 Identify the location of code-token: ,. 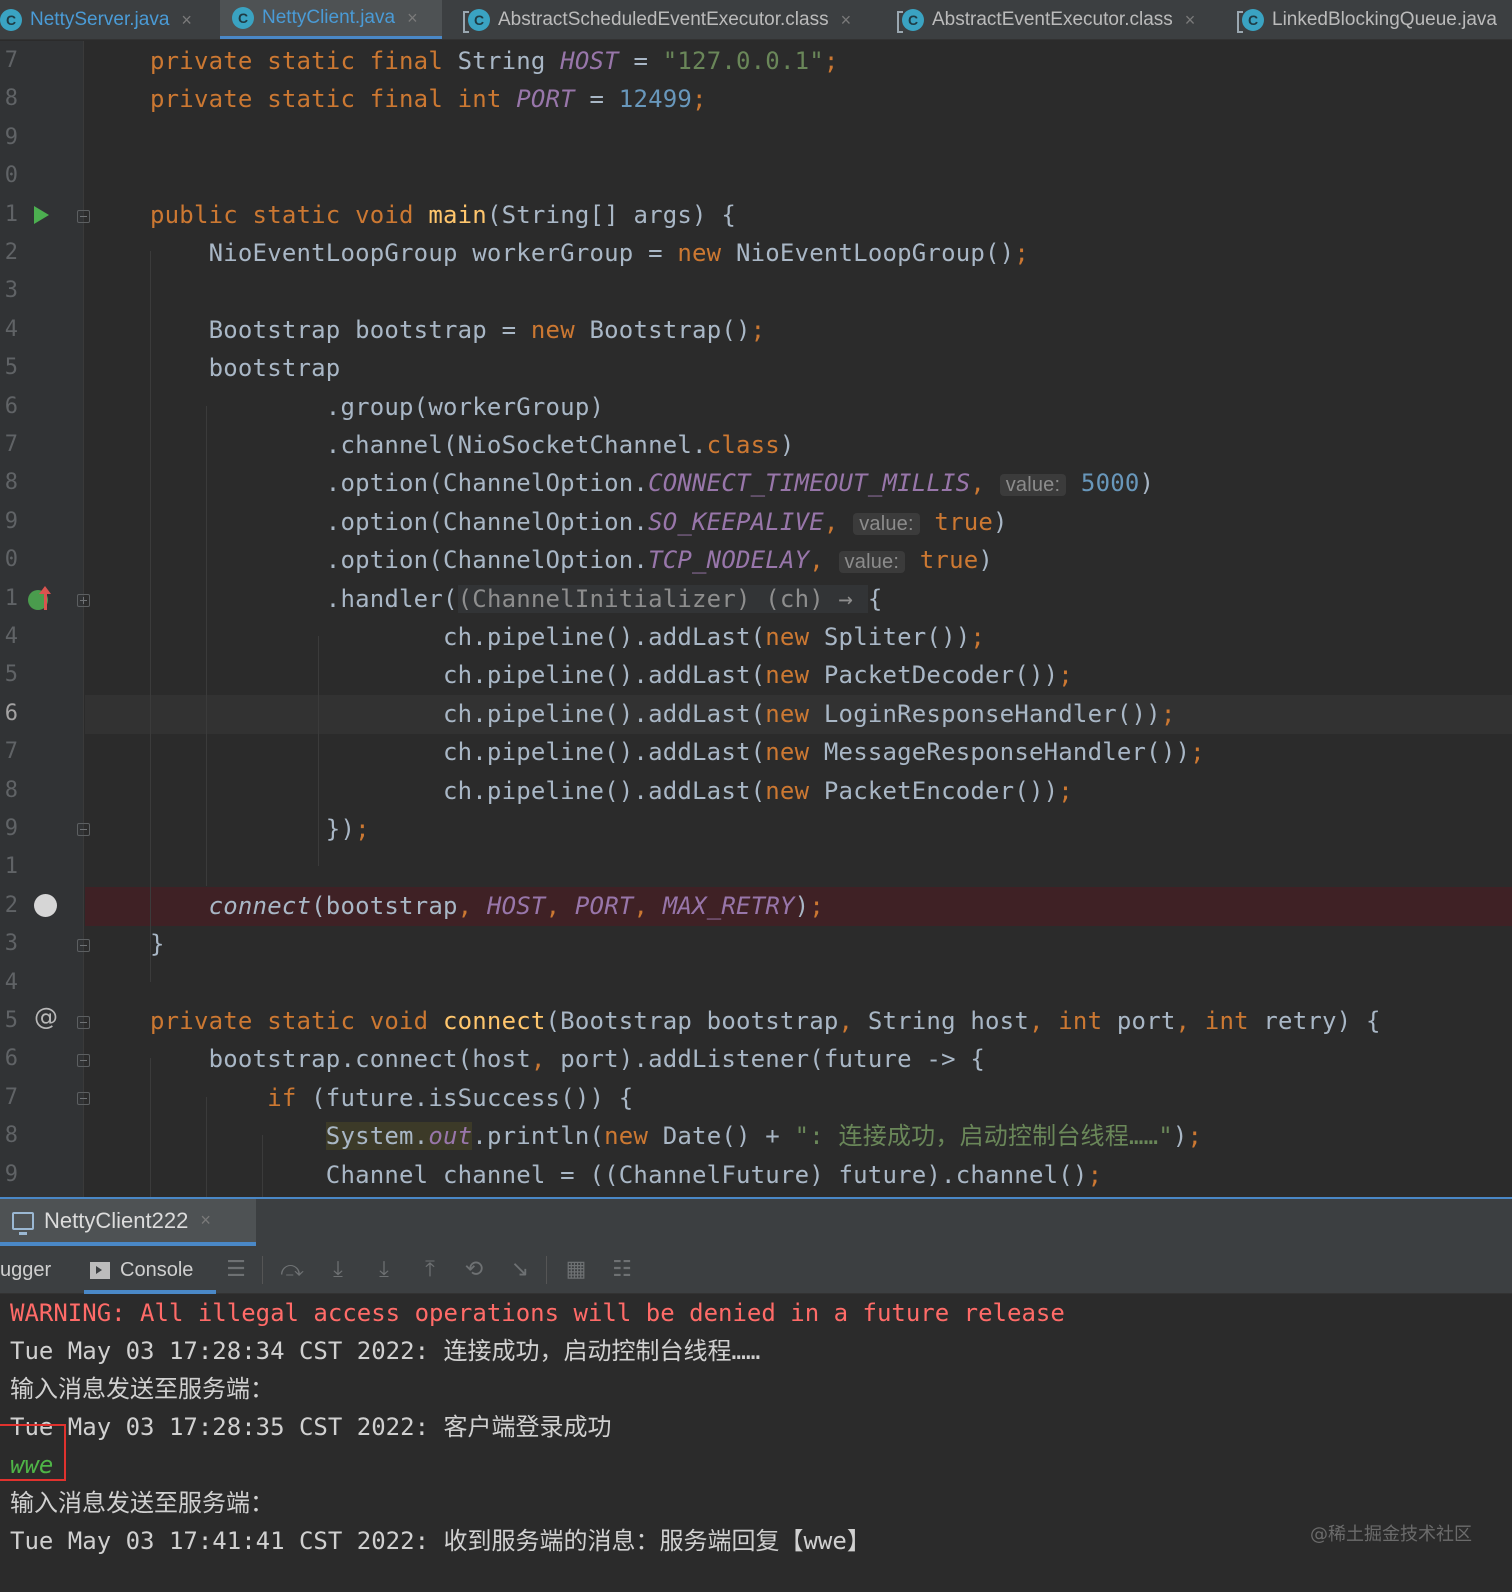
(472, 905).